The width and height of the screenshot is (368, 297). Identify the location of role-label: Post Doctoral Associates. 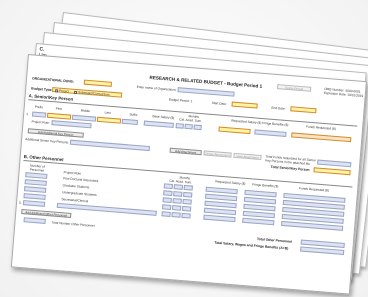
(80, 180).